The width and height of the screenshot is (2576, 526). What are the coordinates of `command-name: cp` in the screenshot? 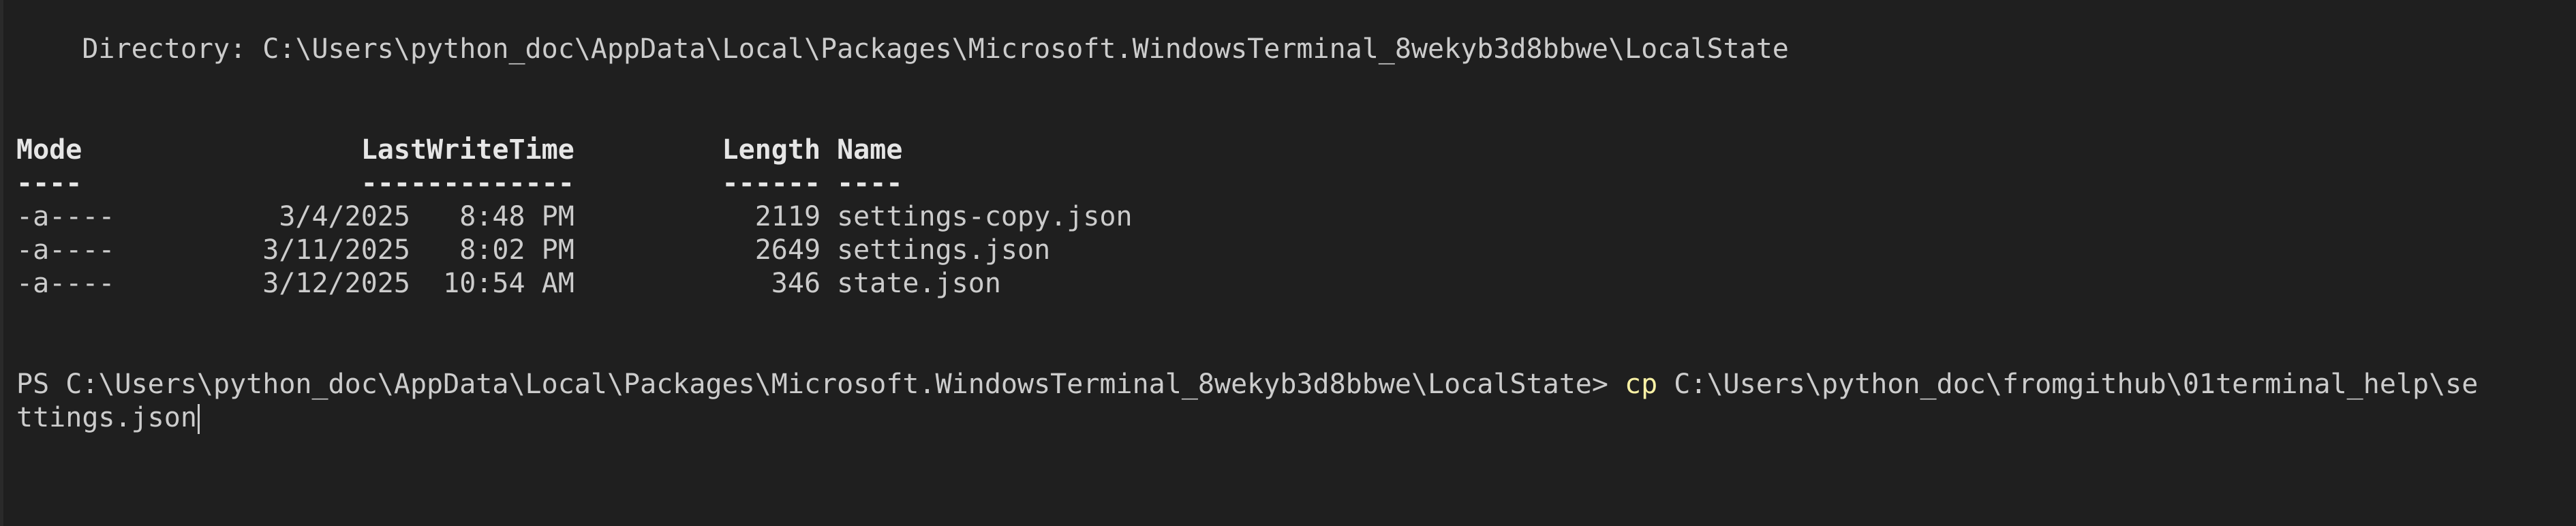 It's located at (1641, 384).